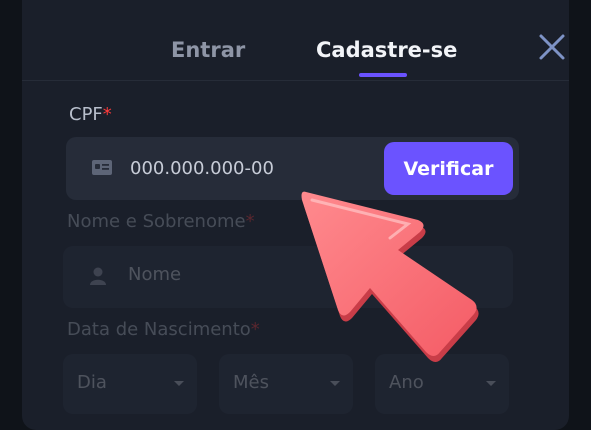 This screenshot has width=591, height=430. I want to click on tab-signup: Cadastre-se, so click(386, 50).